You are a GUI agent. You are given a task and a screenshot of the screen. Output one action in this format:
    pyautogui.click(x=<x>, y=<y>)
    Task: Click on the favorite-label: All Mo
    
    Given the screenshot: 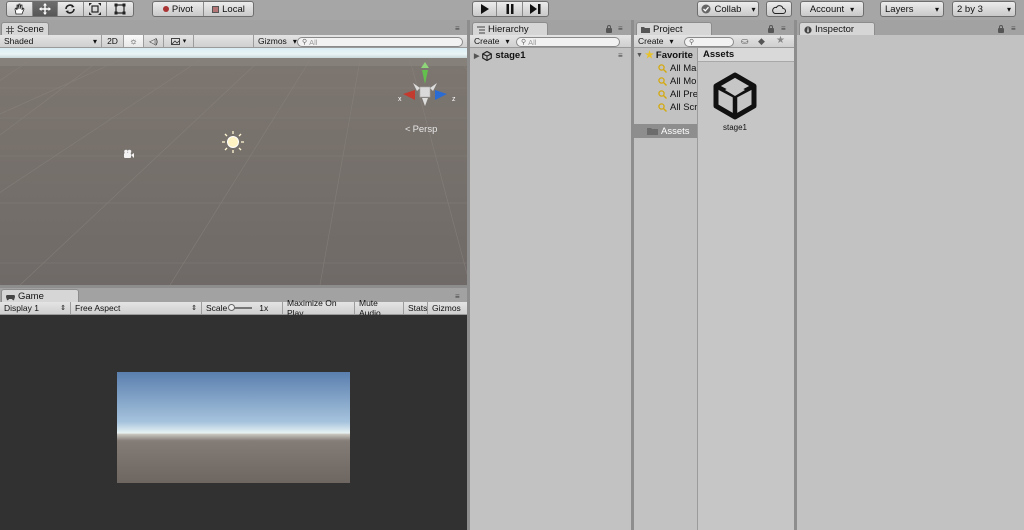 What is the action you would take?
    pyautogui.click(x=683, y=81)
    